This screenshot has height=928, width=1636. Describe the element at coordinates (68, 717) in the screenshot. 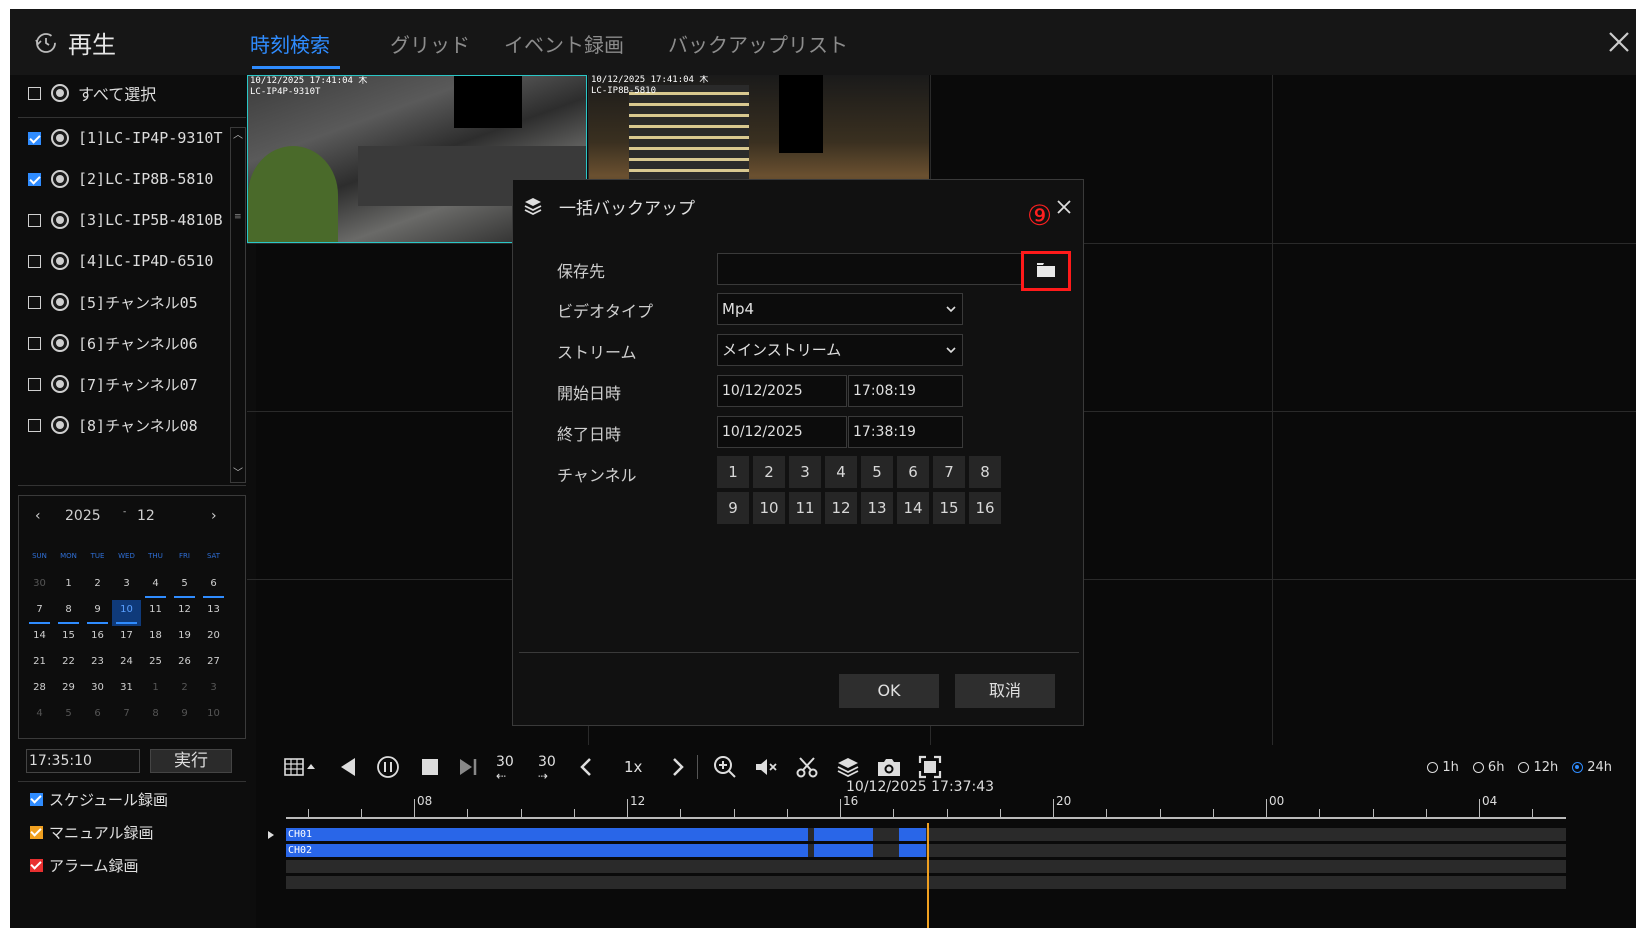

I see `calendar-day: 5` at that location.